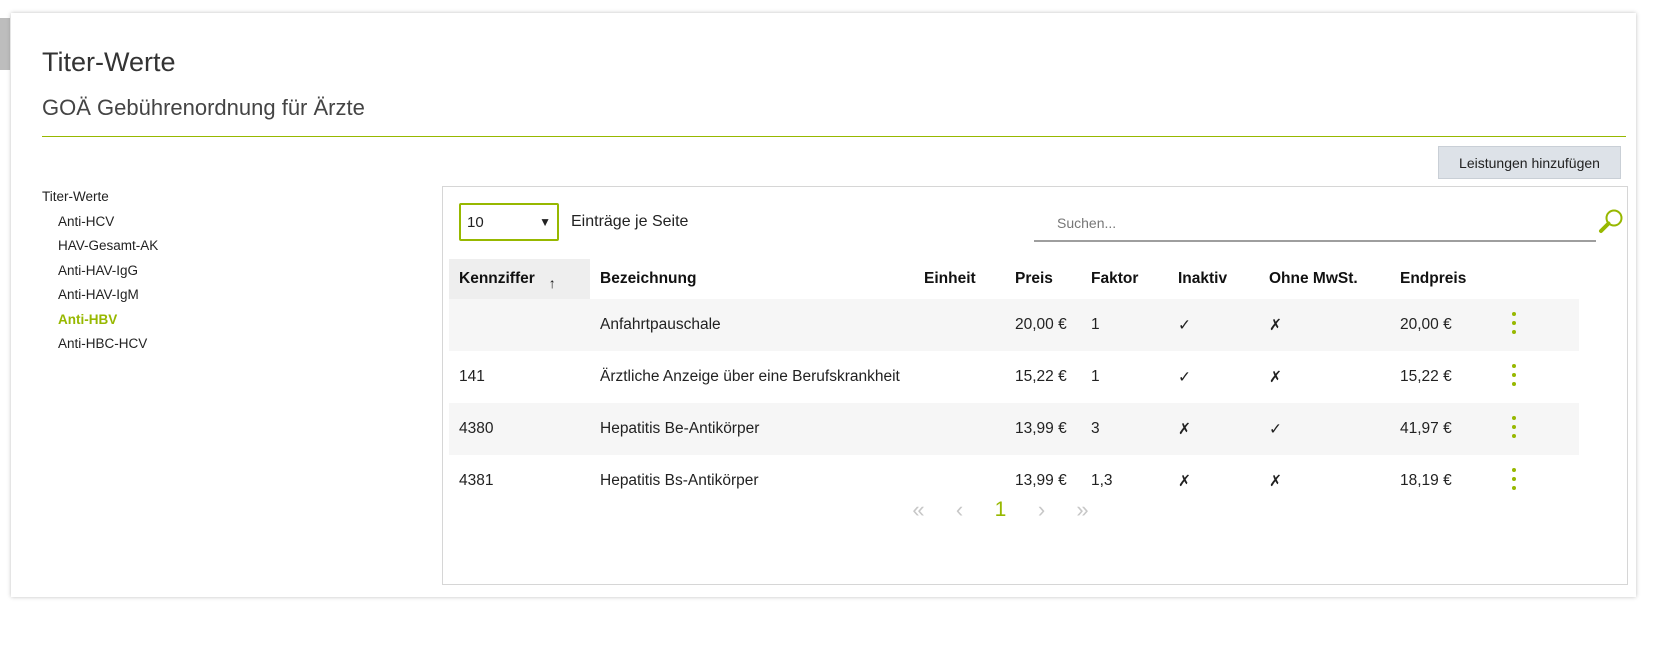 The image size is (1675, 651). What do you see at coordinates (100, 246) in the screenshot?
I see `tree-item-hav-gesamt-ak: HAV-Gesamt-AK` at bounding box center [100, 246].